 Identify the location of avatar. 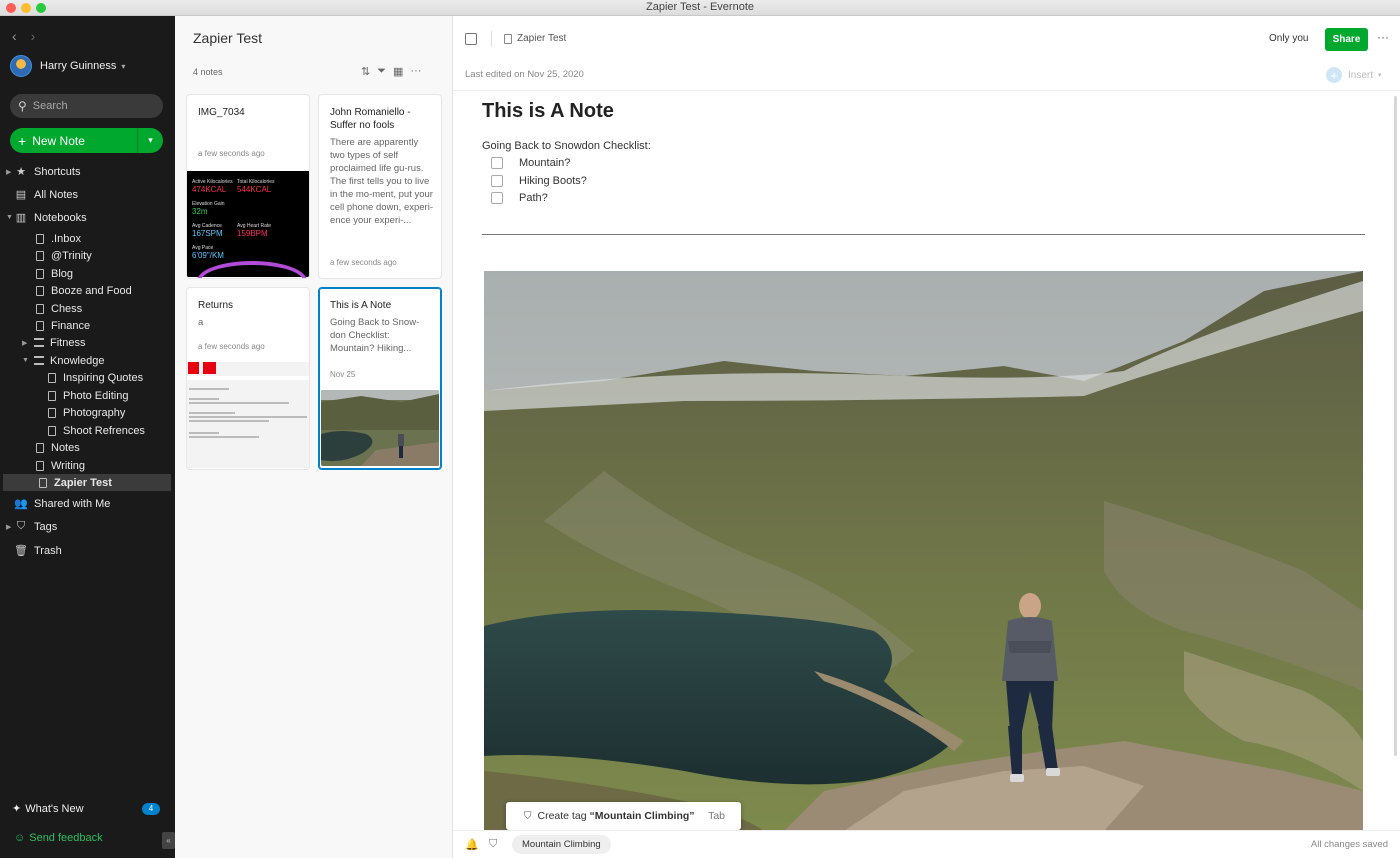
(21, 66).